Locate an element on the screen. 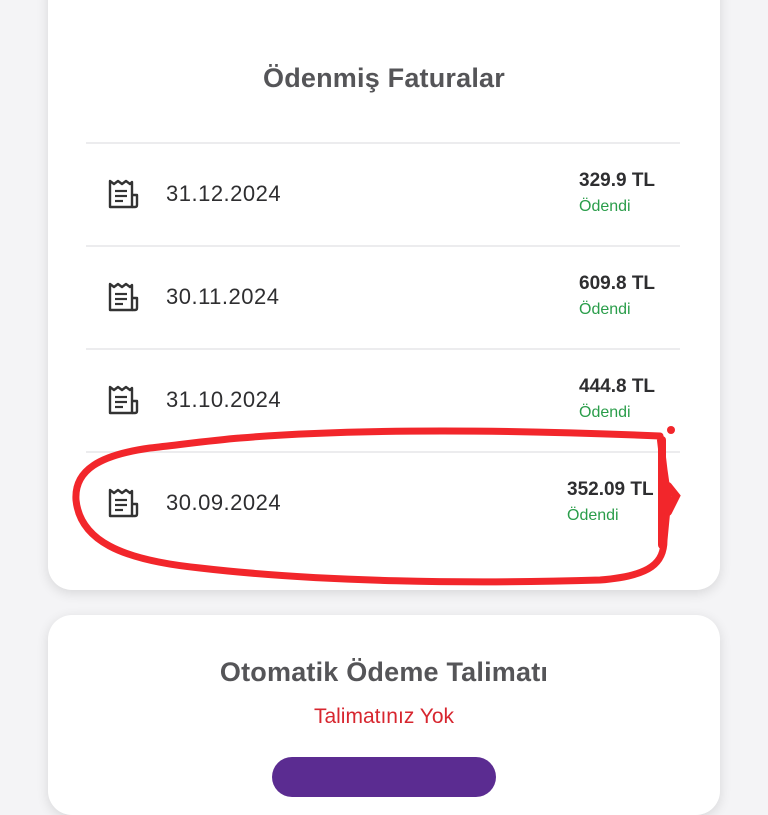 The height and width of the screenshot is (815, 768). invoice-row: 30.11.2024 609.8 TL Ödendi is located at coordinates (383, 296).